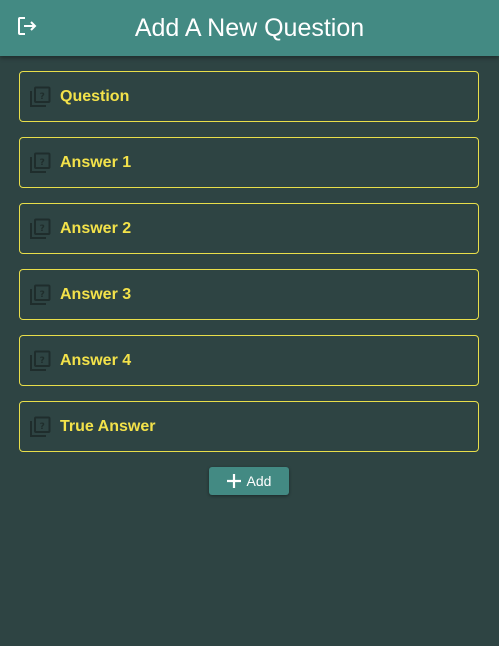 The image size is (499, 646). What do you see at coordinates (108, 426) in the screenshot?
I see `field-label: True Answer` at bounding box center [108, 426].